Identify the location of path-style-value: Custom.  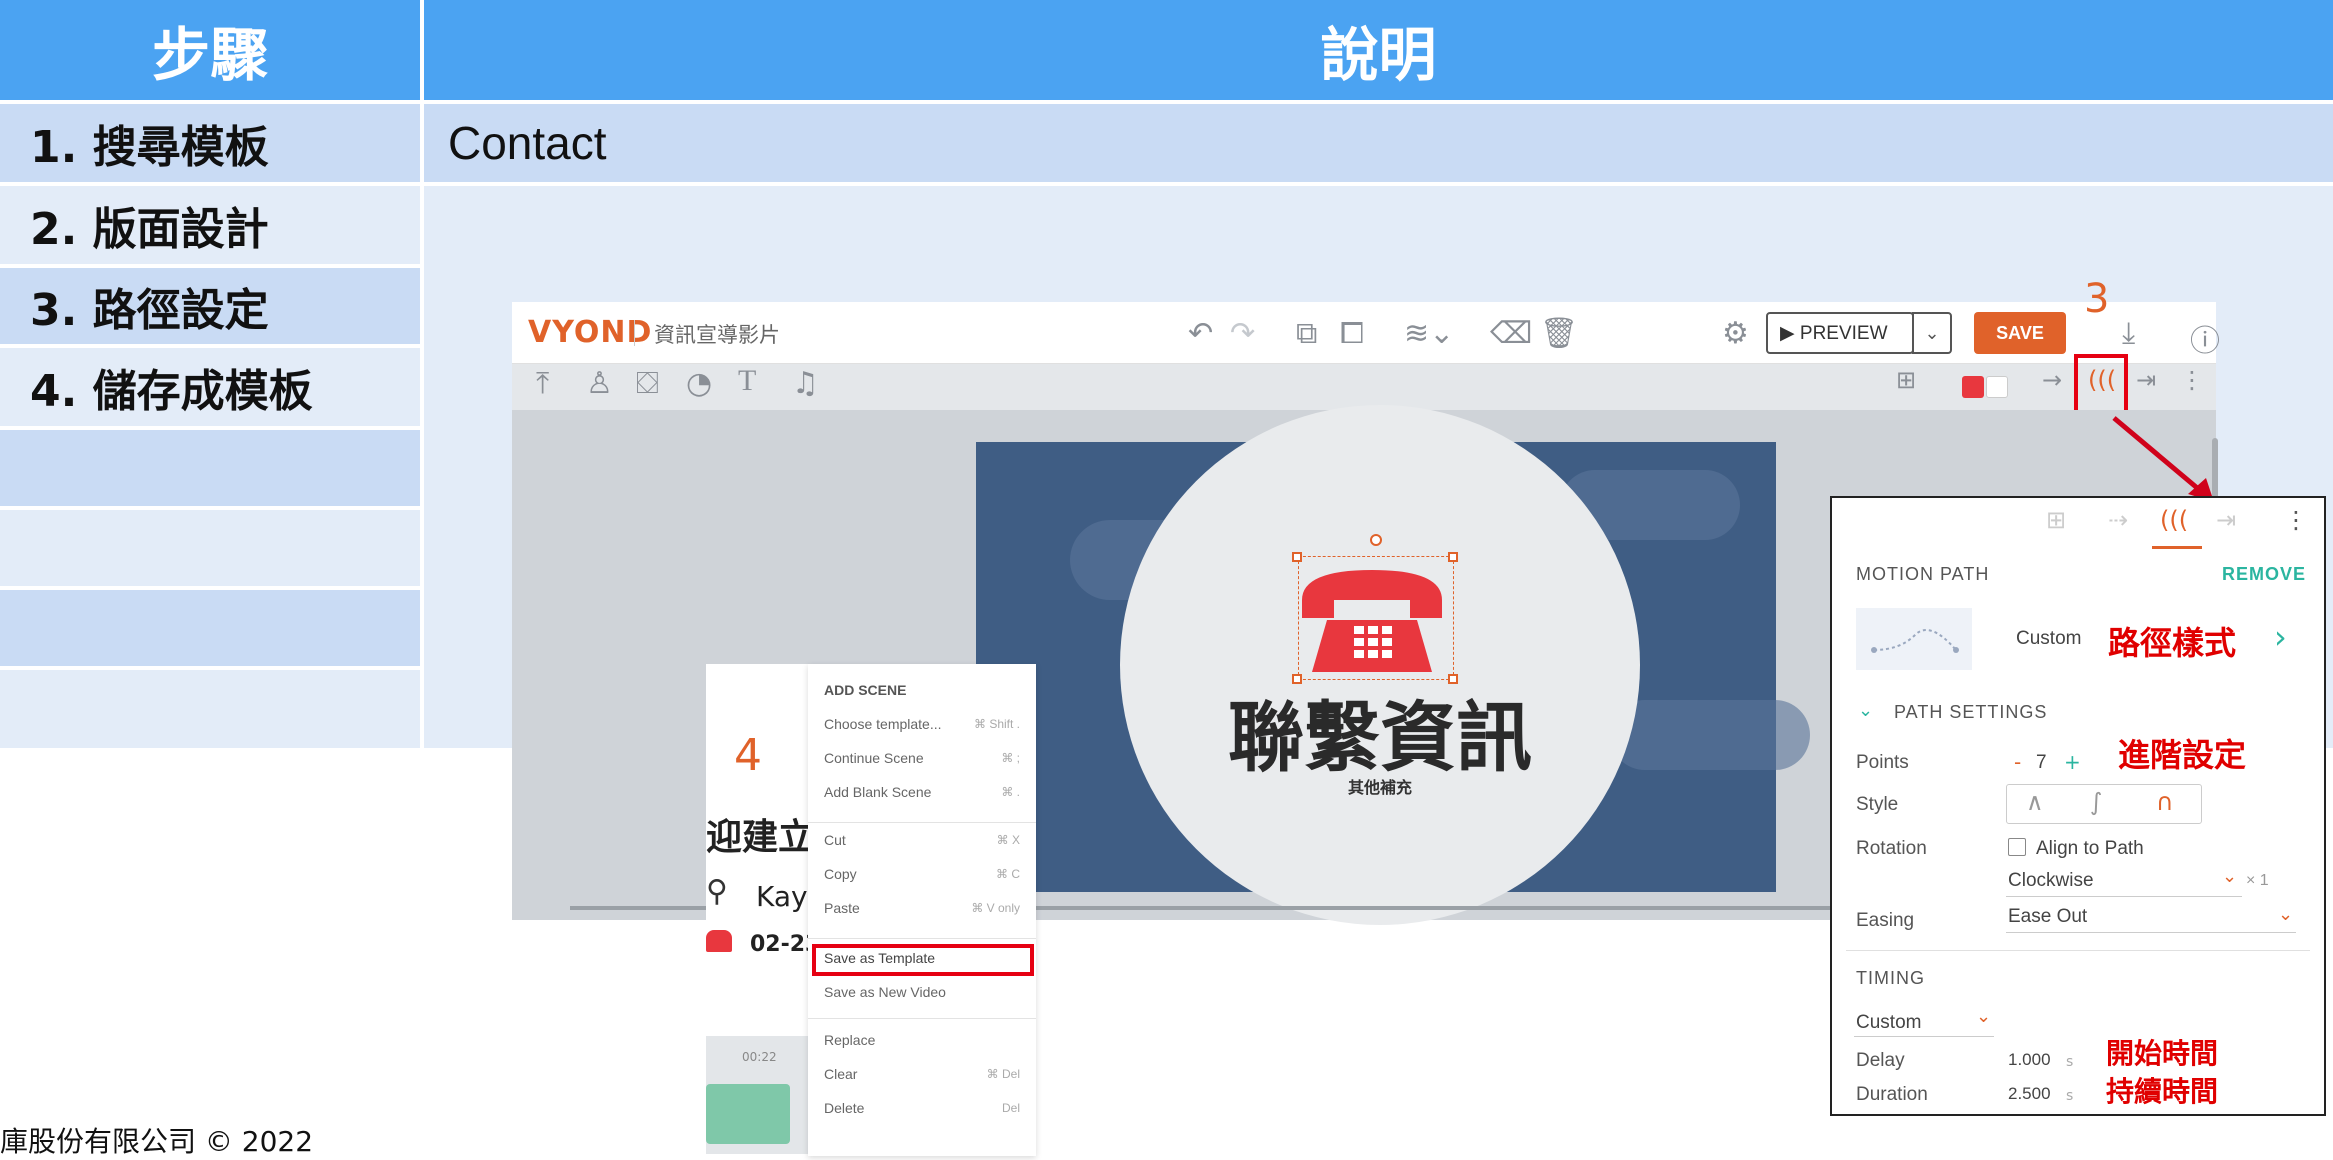
(2048, 639).